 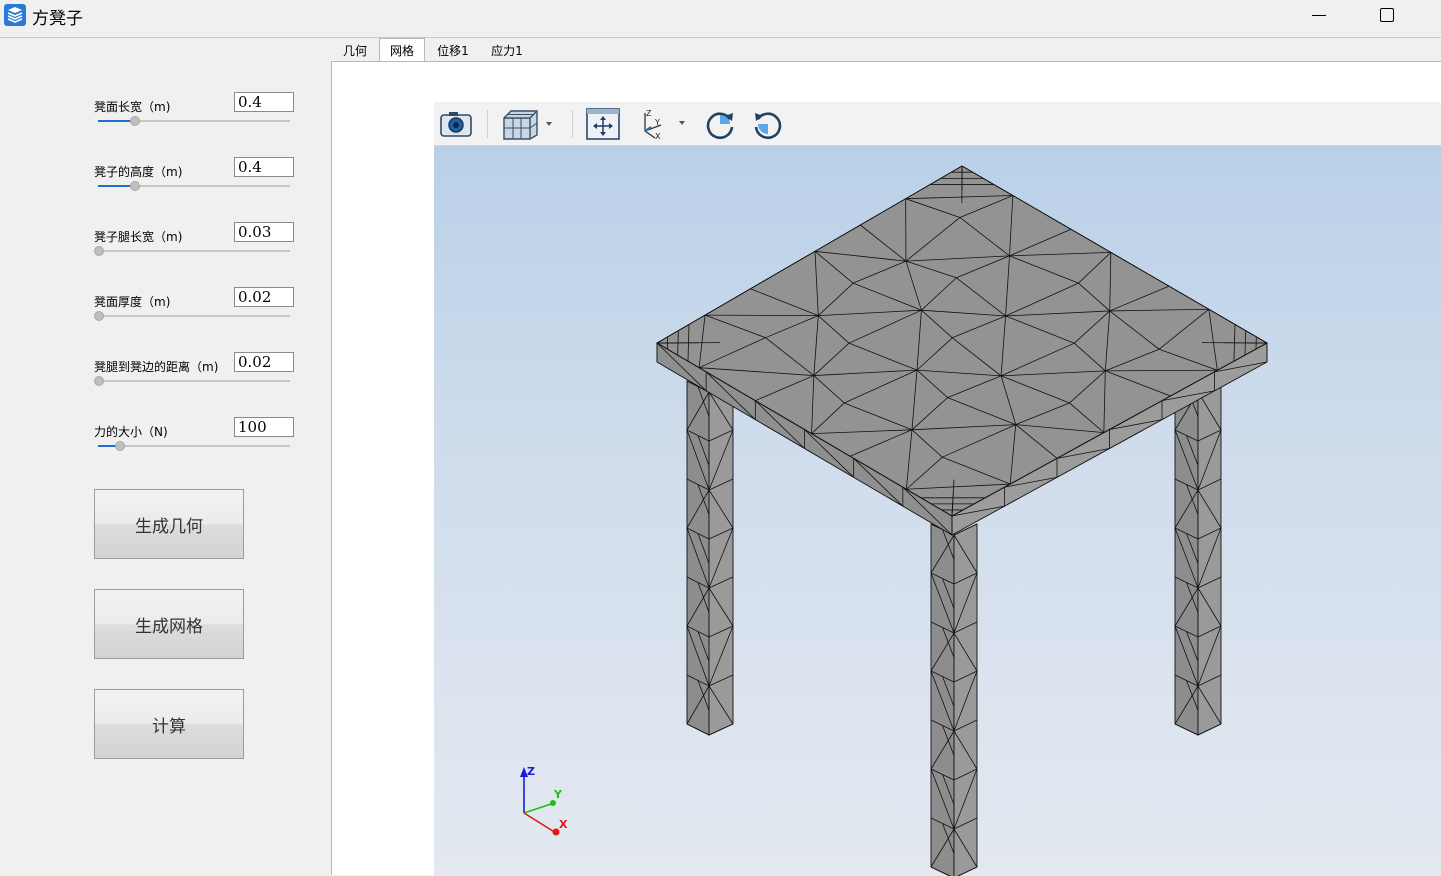 I want to click on maximize-icon, so click(x=1387, y=15).